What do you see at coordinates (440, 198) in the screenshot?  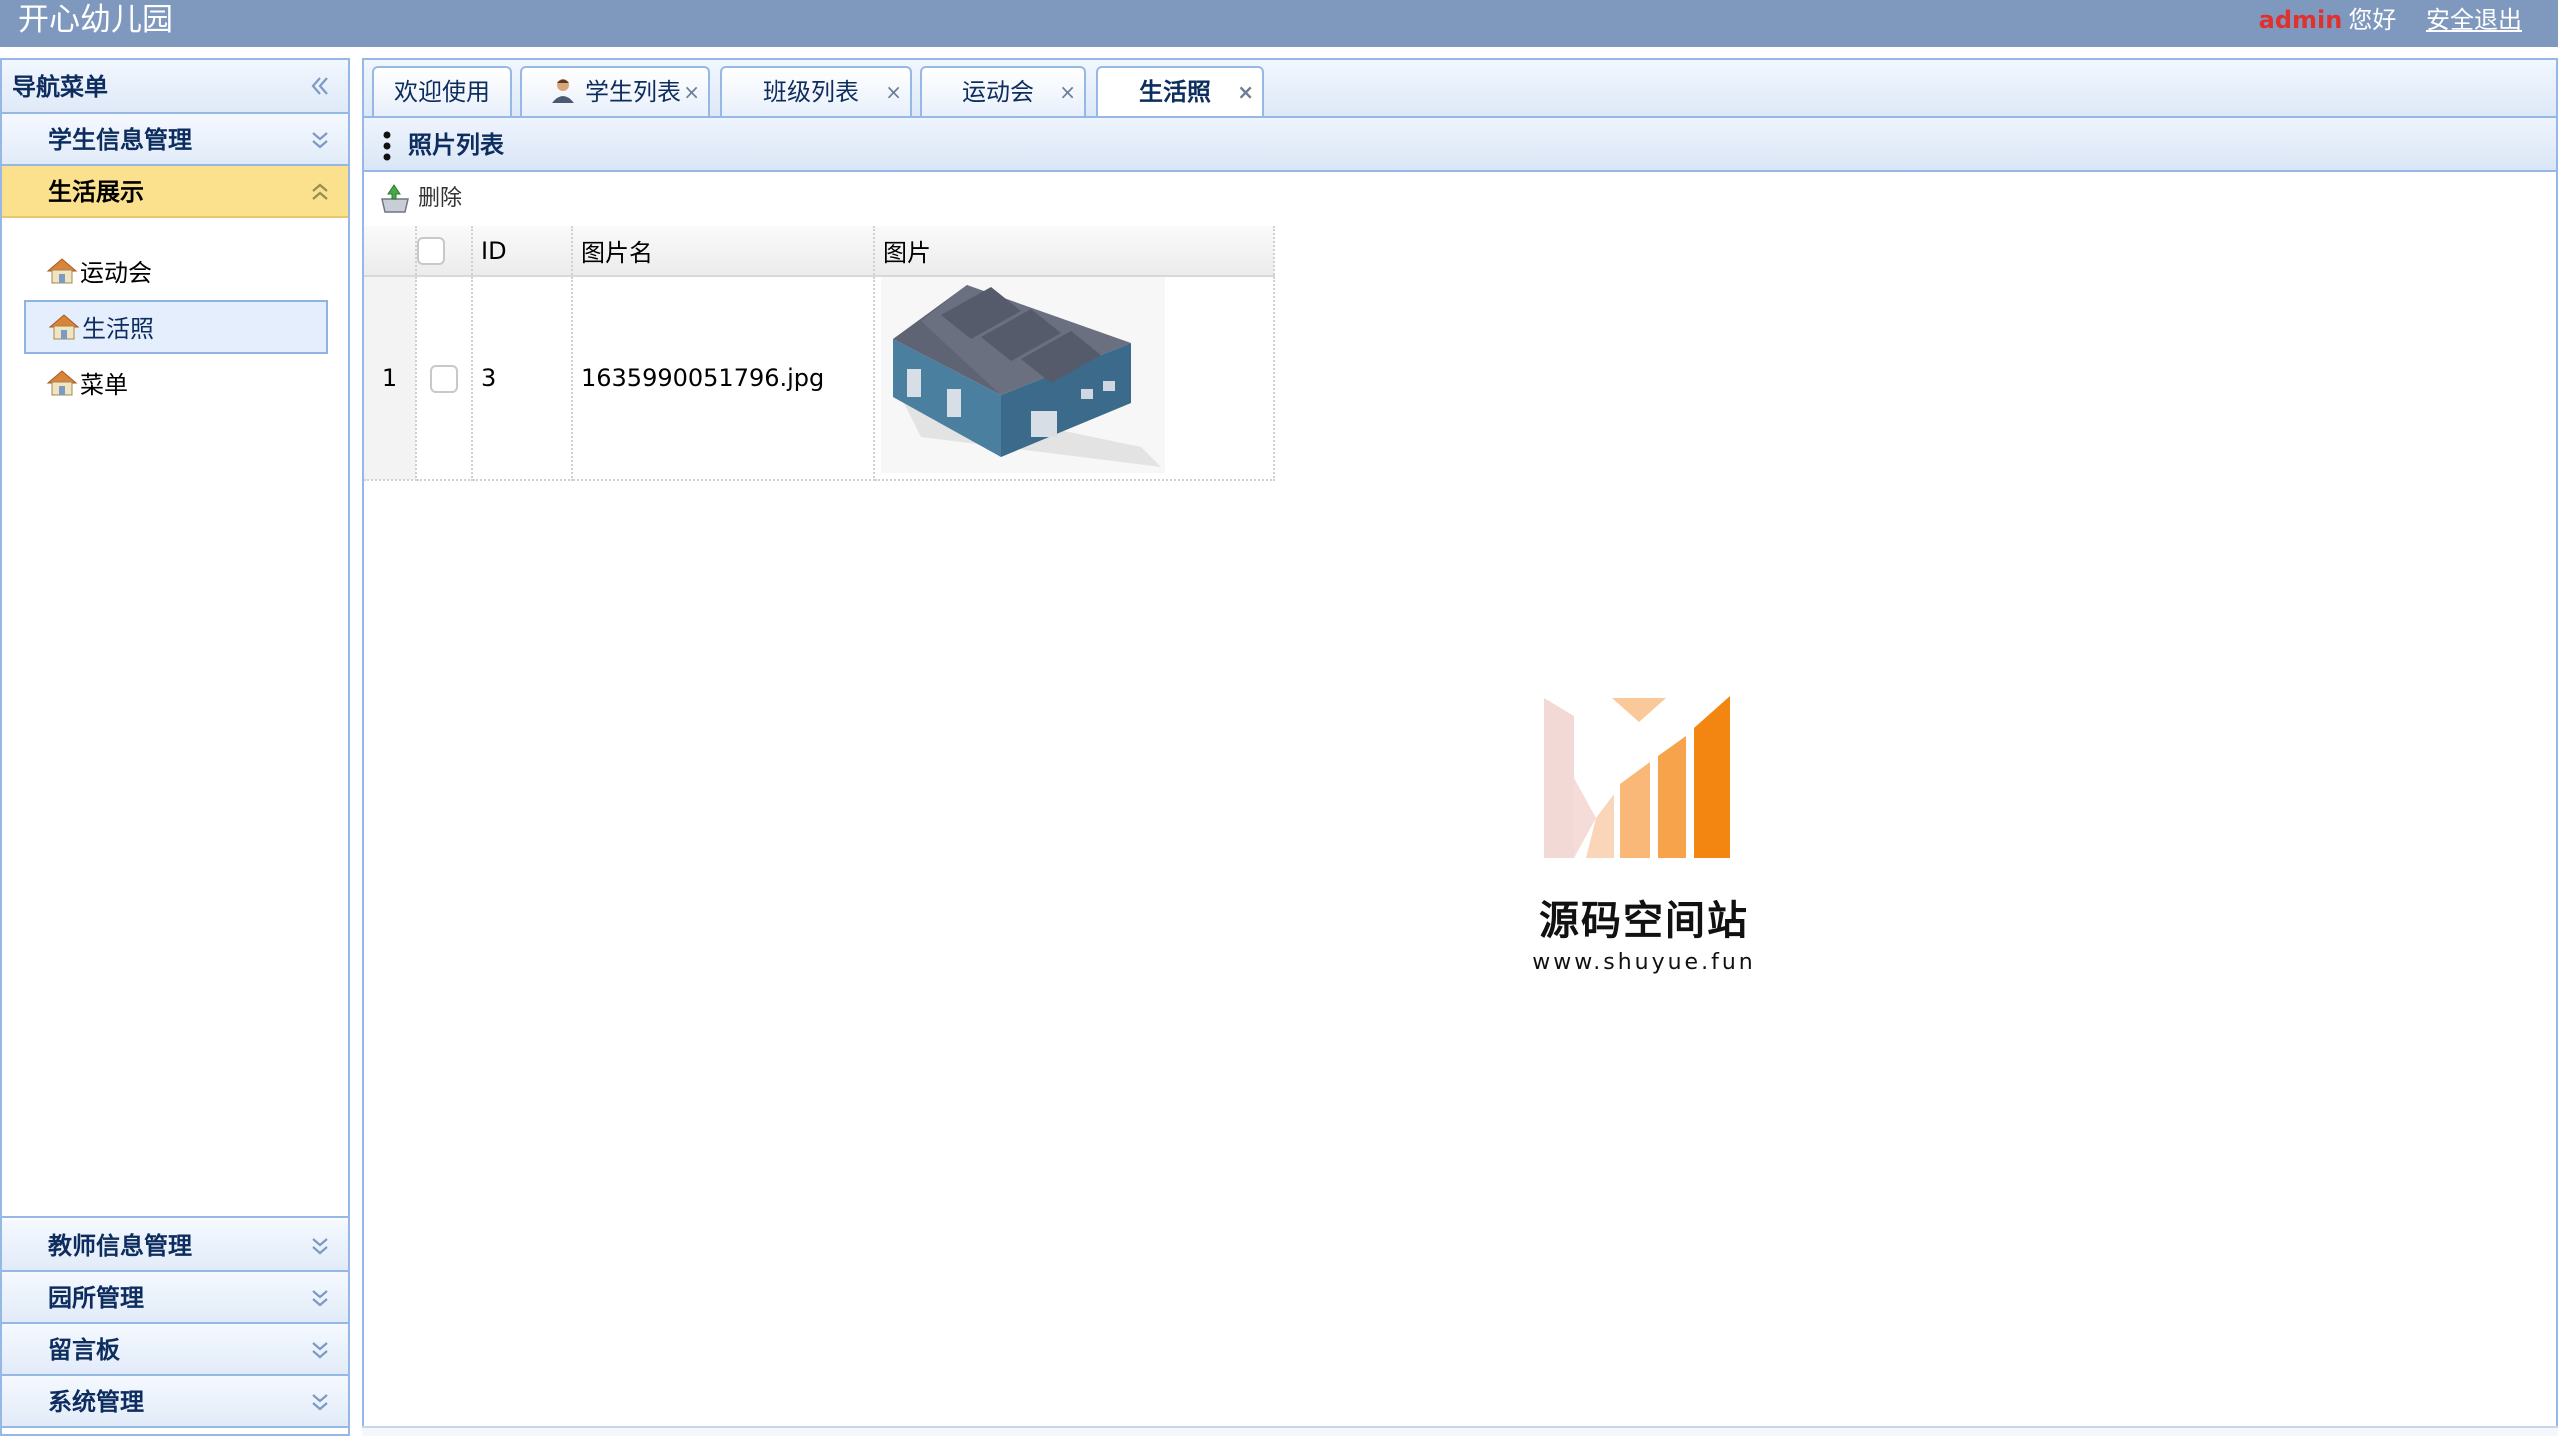 I see `delete-label: 删除` at bounding box center [440, 198].